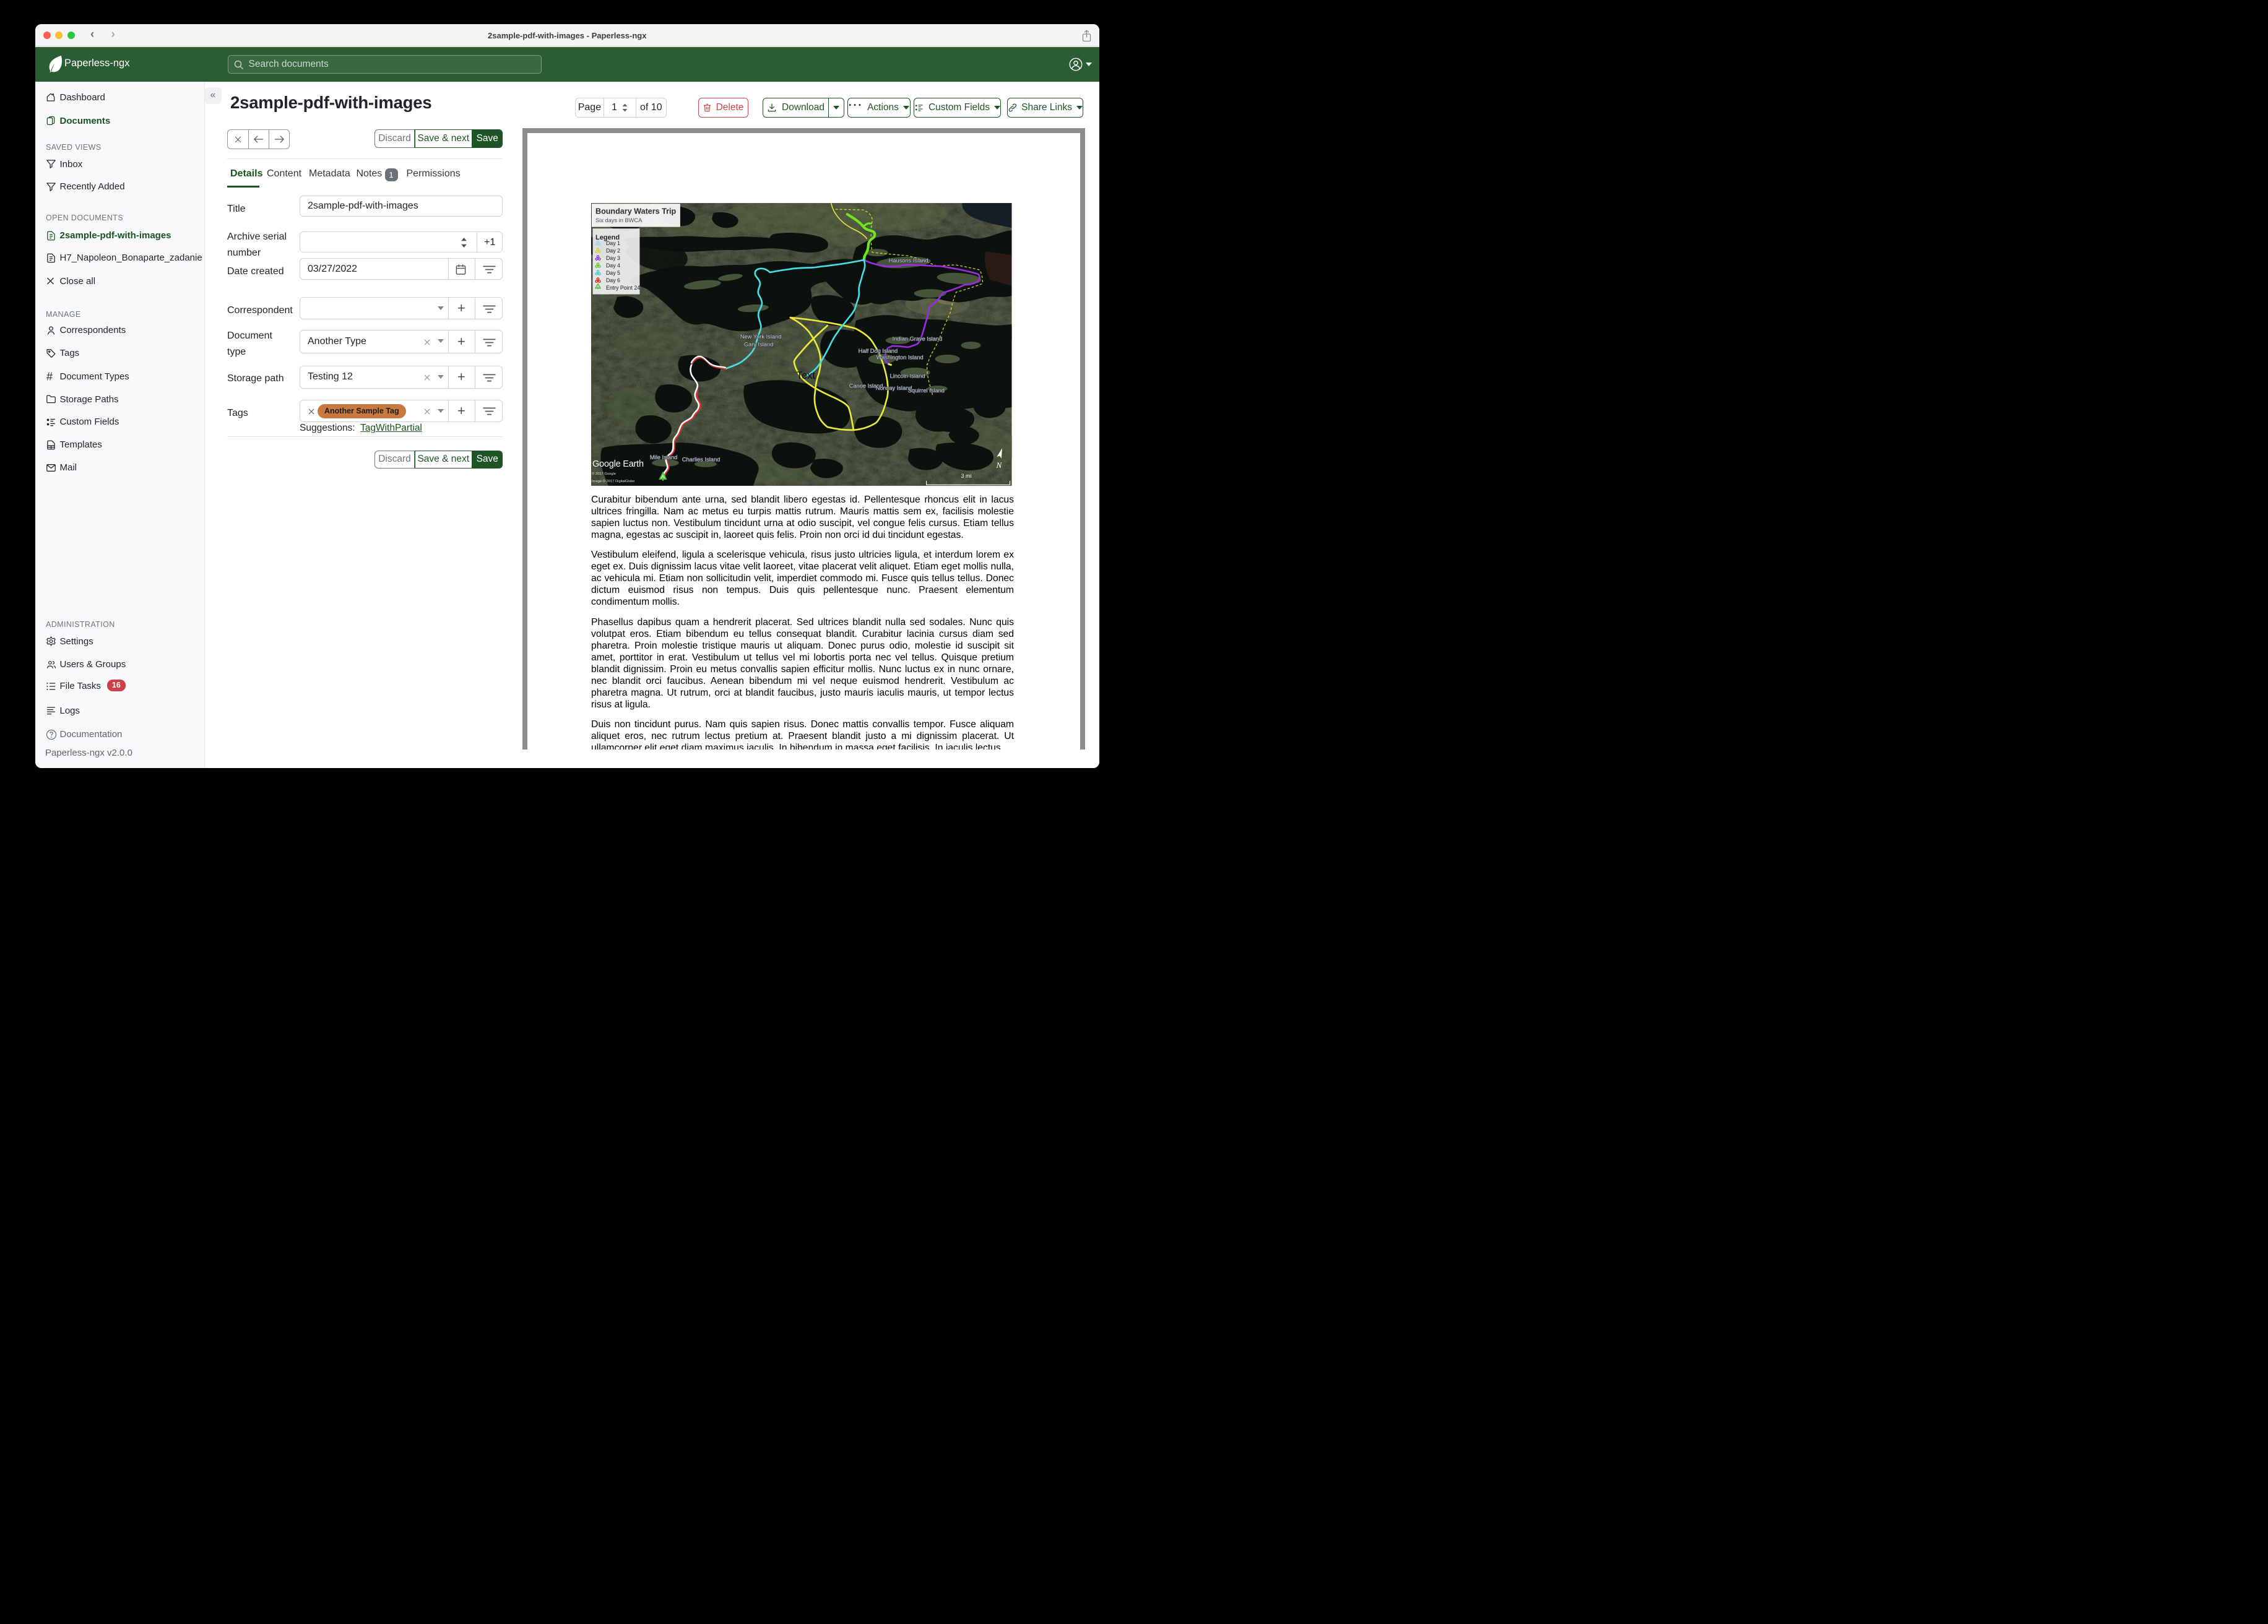 The height and width of the screenshot is (1624, 2268). I want to click on svg-text: © 2017 Google, so click(604, 474).